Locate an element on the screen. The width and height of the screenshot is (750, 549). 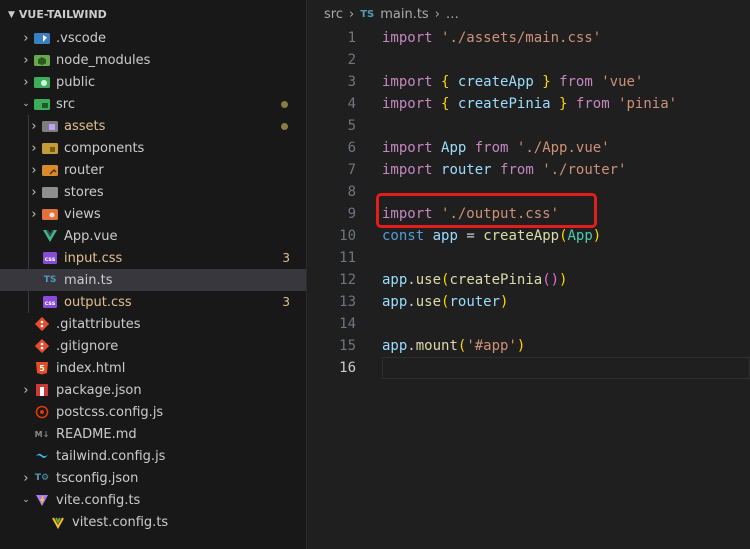
line-number: 15 is located at coordinates (347, 346).